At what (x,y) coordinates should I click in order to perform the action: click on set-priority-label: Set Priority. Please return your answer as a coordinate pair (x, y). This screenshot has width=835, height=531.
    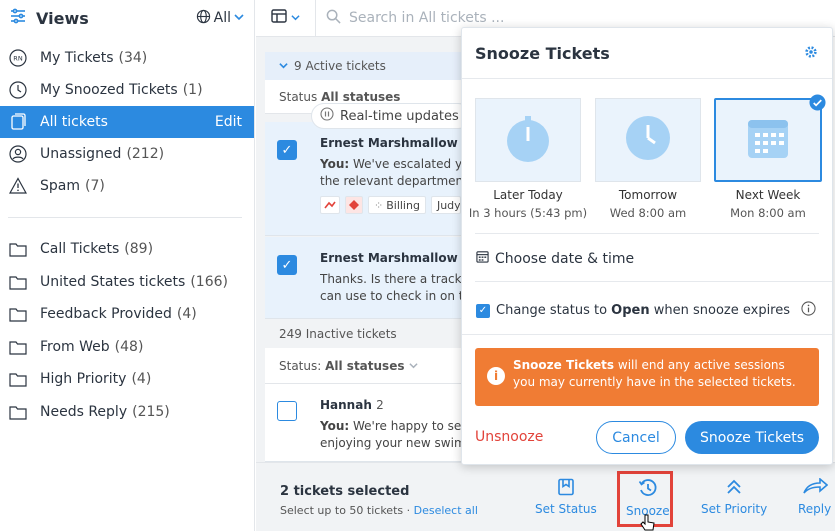
    Looking at the image, I should click on (734, 509).